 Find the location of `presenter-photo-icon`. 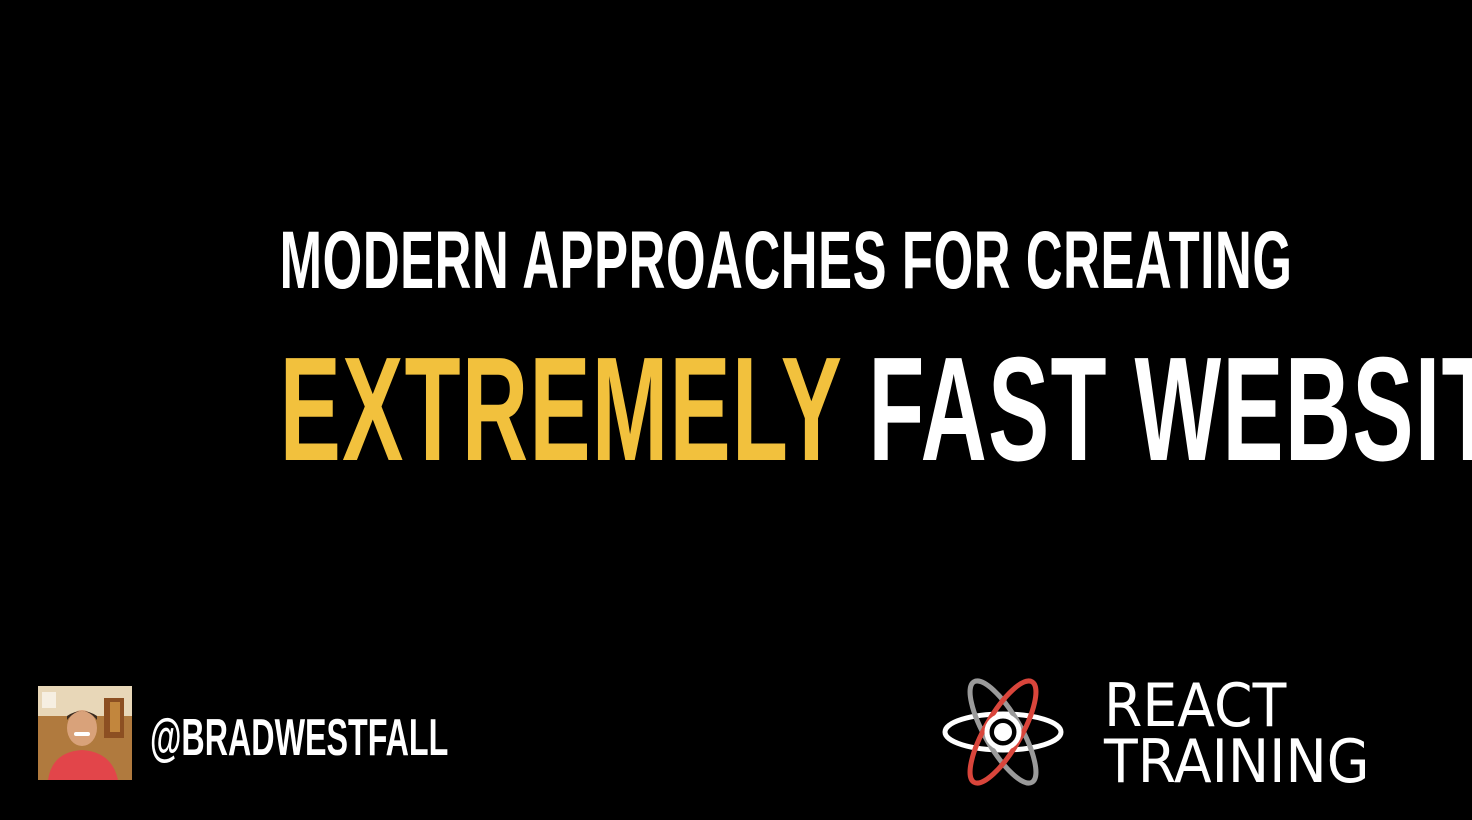

presenter-photo-icon is located at coordinates (85, 733).